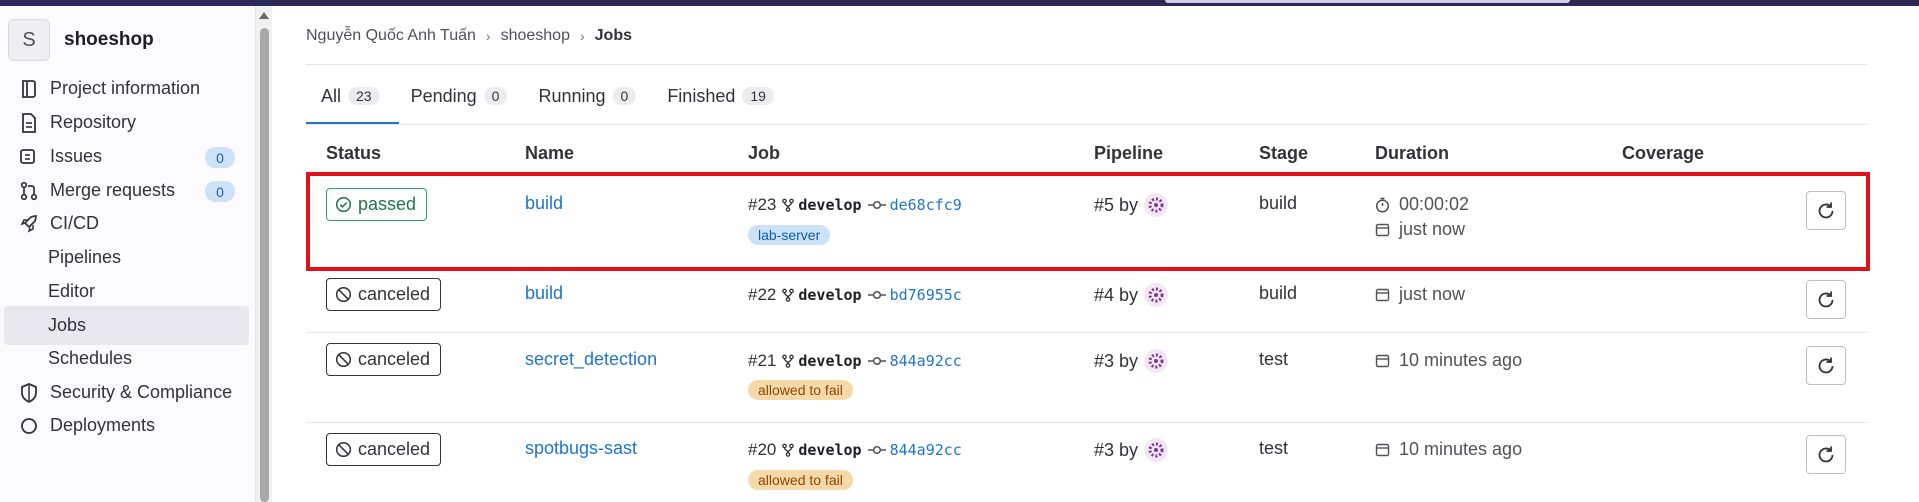  Describe the element at coordinates (1129, 153) in the screenshot. I see `column-header-pipeline: Pipeline` at that location.